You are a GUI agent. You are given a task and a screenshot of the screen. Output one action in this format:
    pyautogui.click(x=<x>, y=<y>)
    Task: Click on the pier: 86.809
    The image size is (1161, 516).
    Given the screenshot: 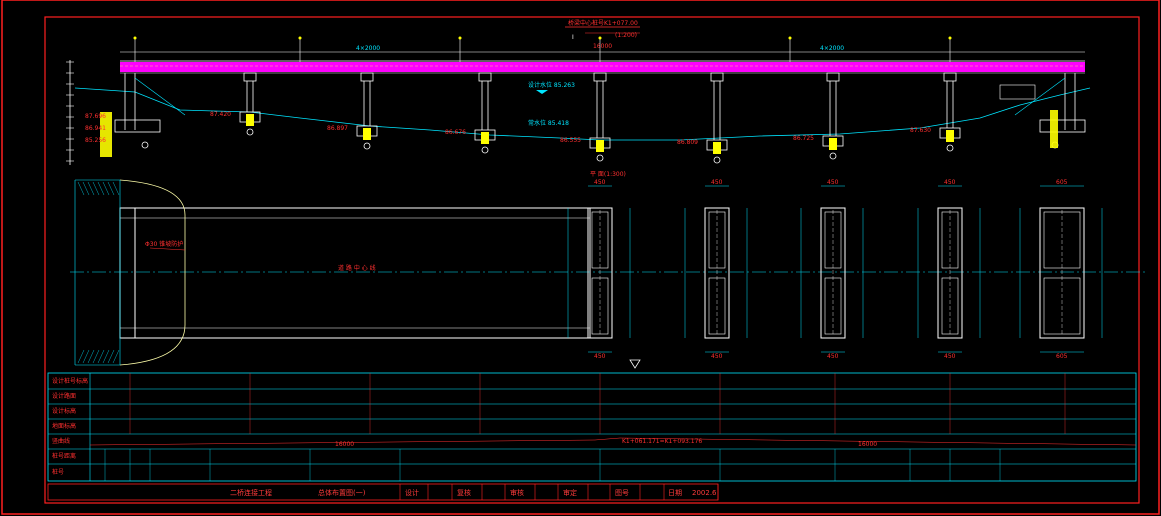 What is the action you would take?
    pyautogui.click(x=702, y=118)
    